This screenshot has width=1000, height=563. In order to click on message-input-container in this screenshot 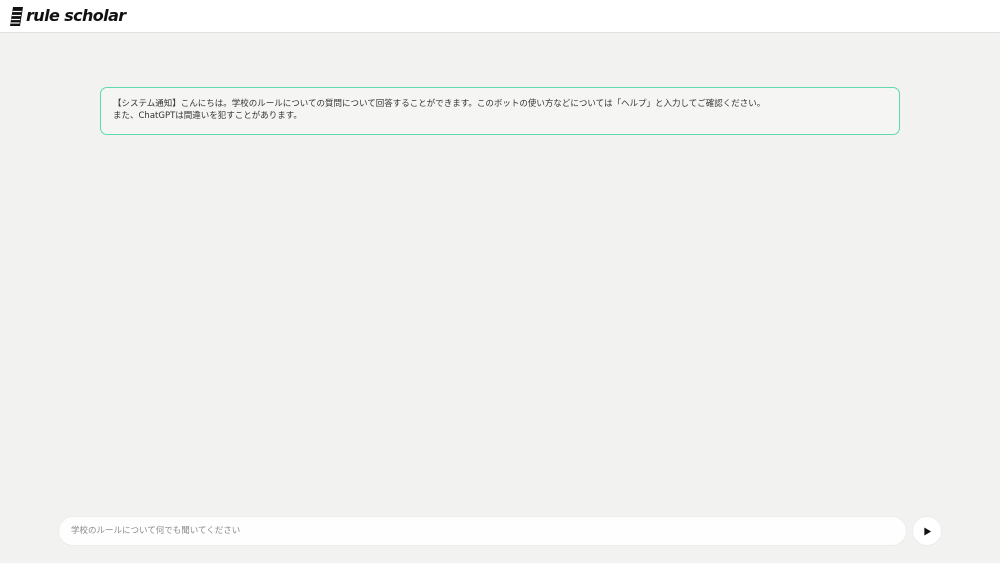, I will do `click(482, 531)`.